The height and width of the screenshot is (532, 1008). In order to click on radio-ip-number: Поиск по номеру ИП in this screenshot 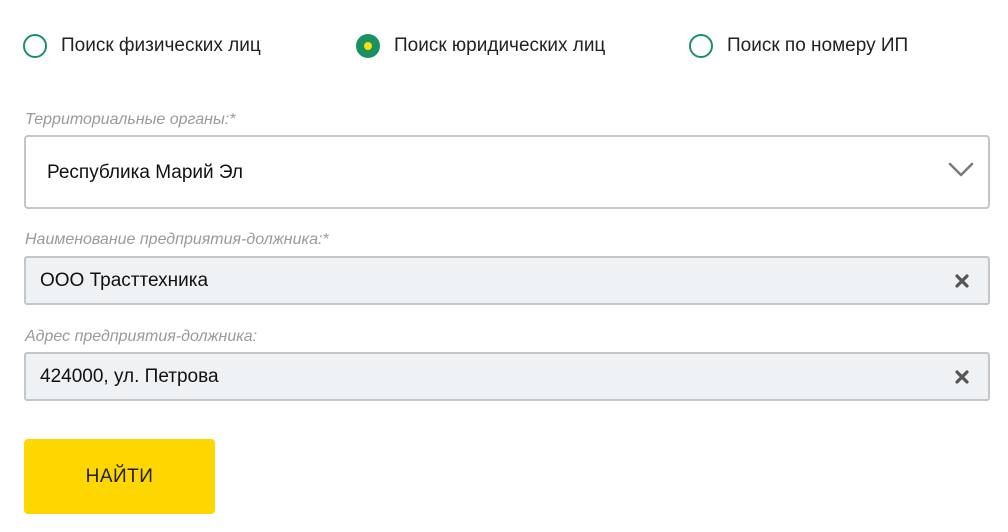, I will do `click(798, 46)`.